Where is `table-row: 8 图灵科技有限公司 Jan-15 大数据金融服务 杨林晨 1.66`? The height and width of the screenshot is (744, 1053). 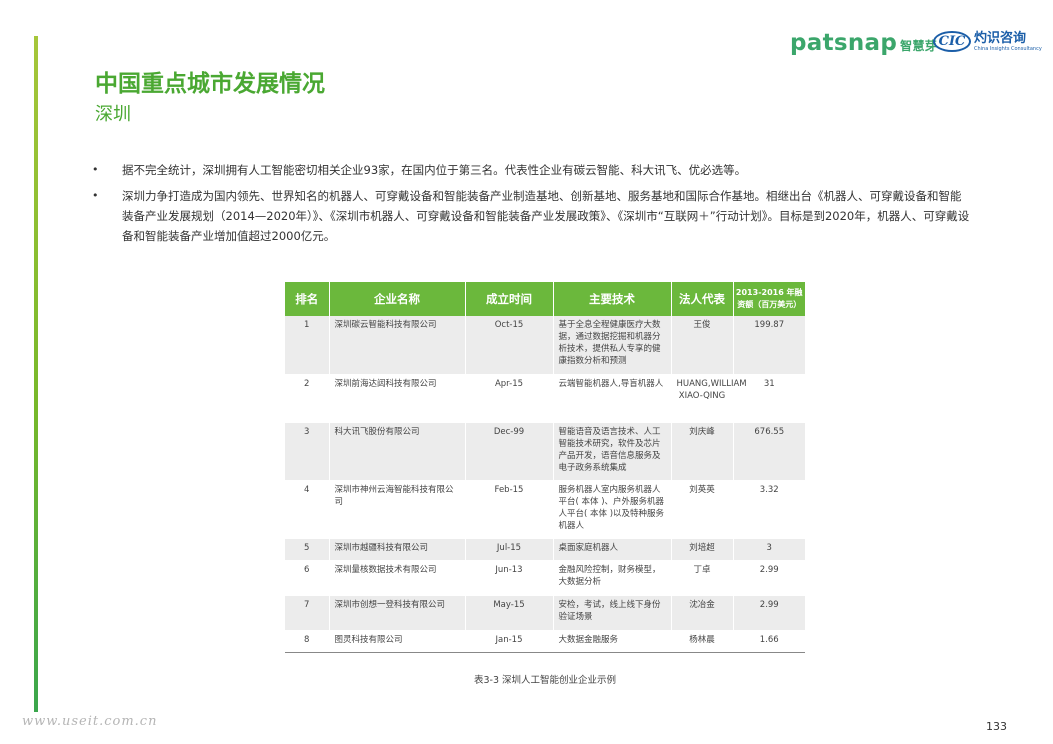 table-row: 8 图灵科技有限公司 Jan-15 大数据金融服务 杨林晨 1.66 is located at coordinates (545, 641).